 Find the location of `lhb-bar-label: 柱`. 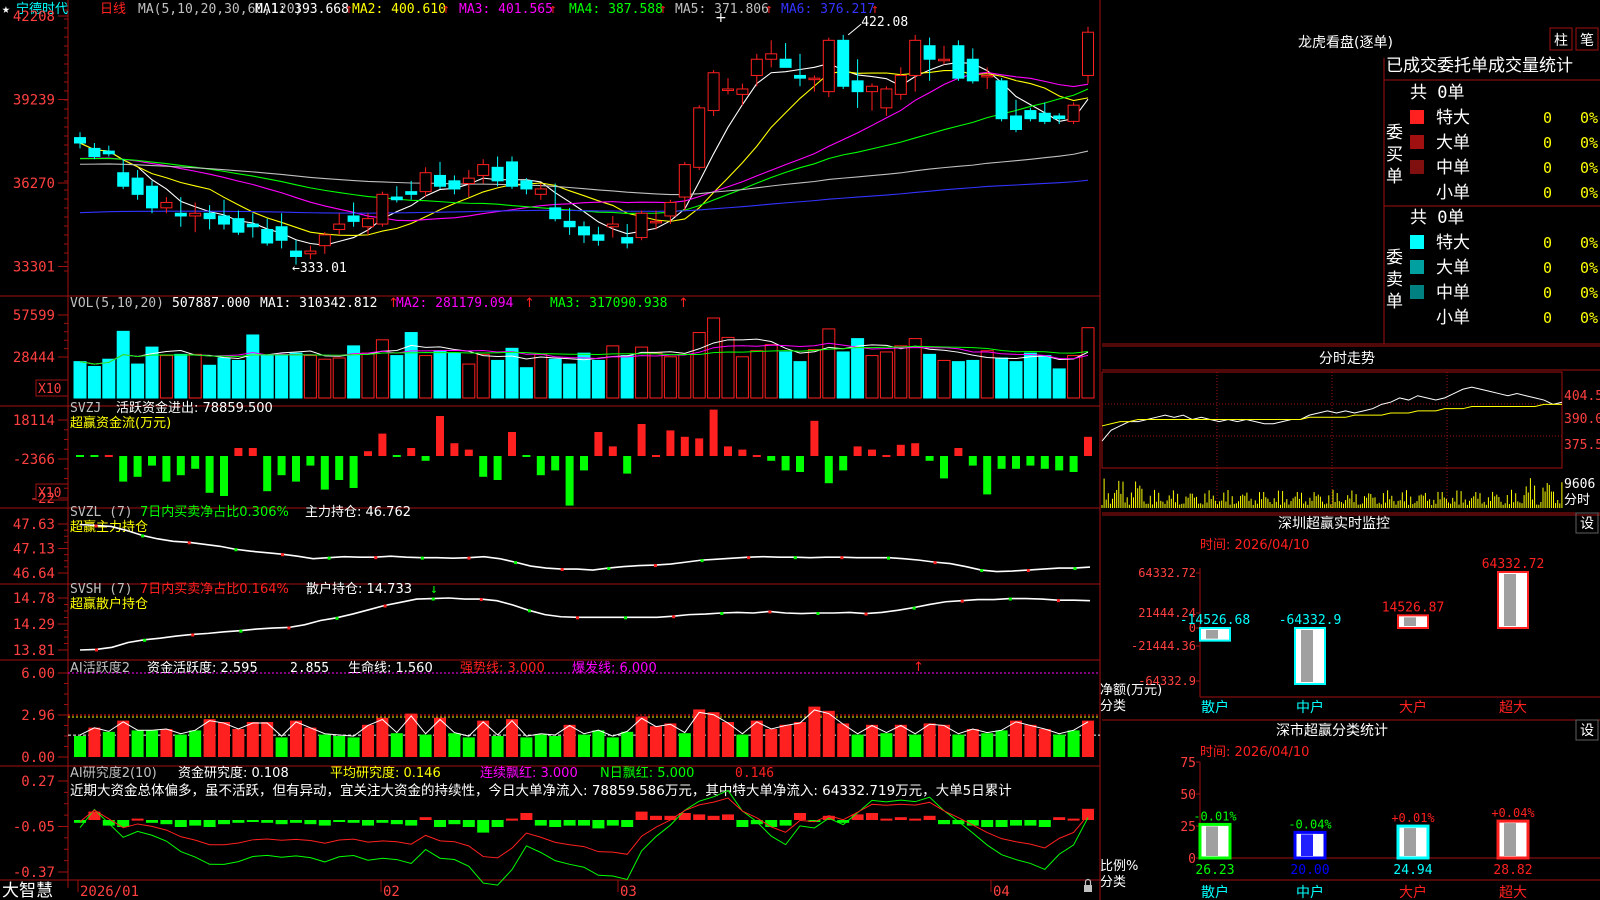

lhb-bar-label: 柱 is located at coordinates (1561, 41).